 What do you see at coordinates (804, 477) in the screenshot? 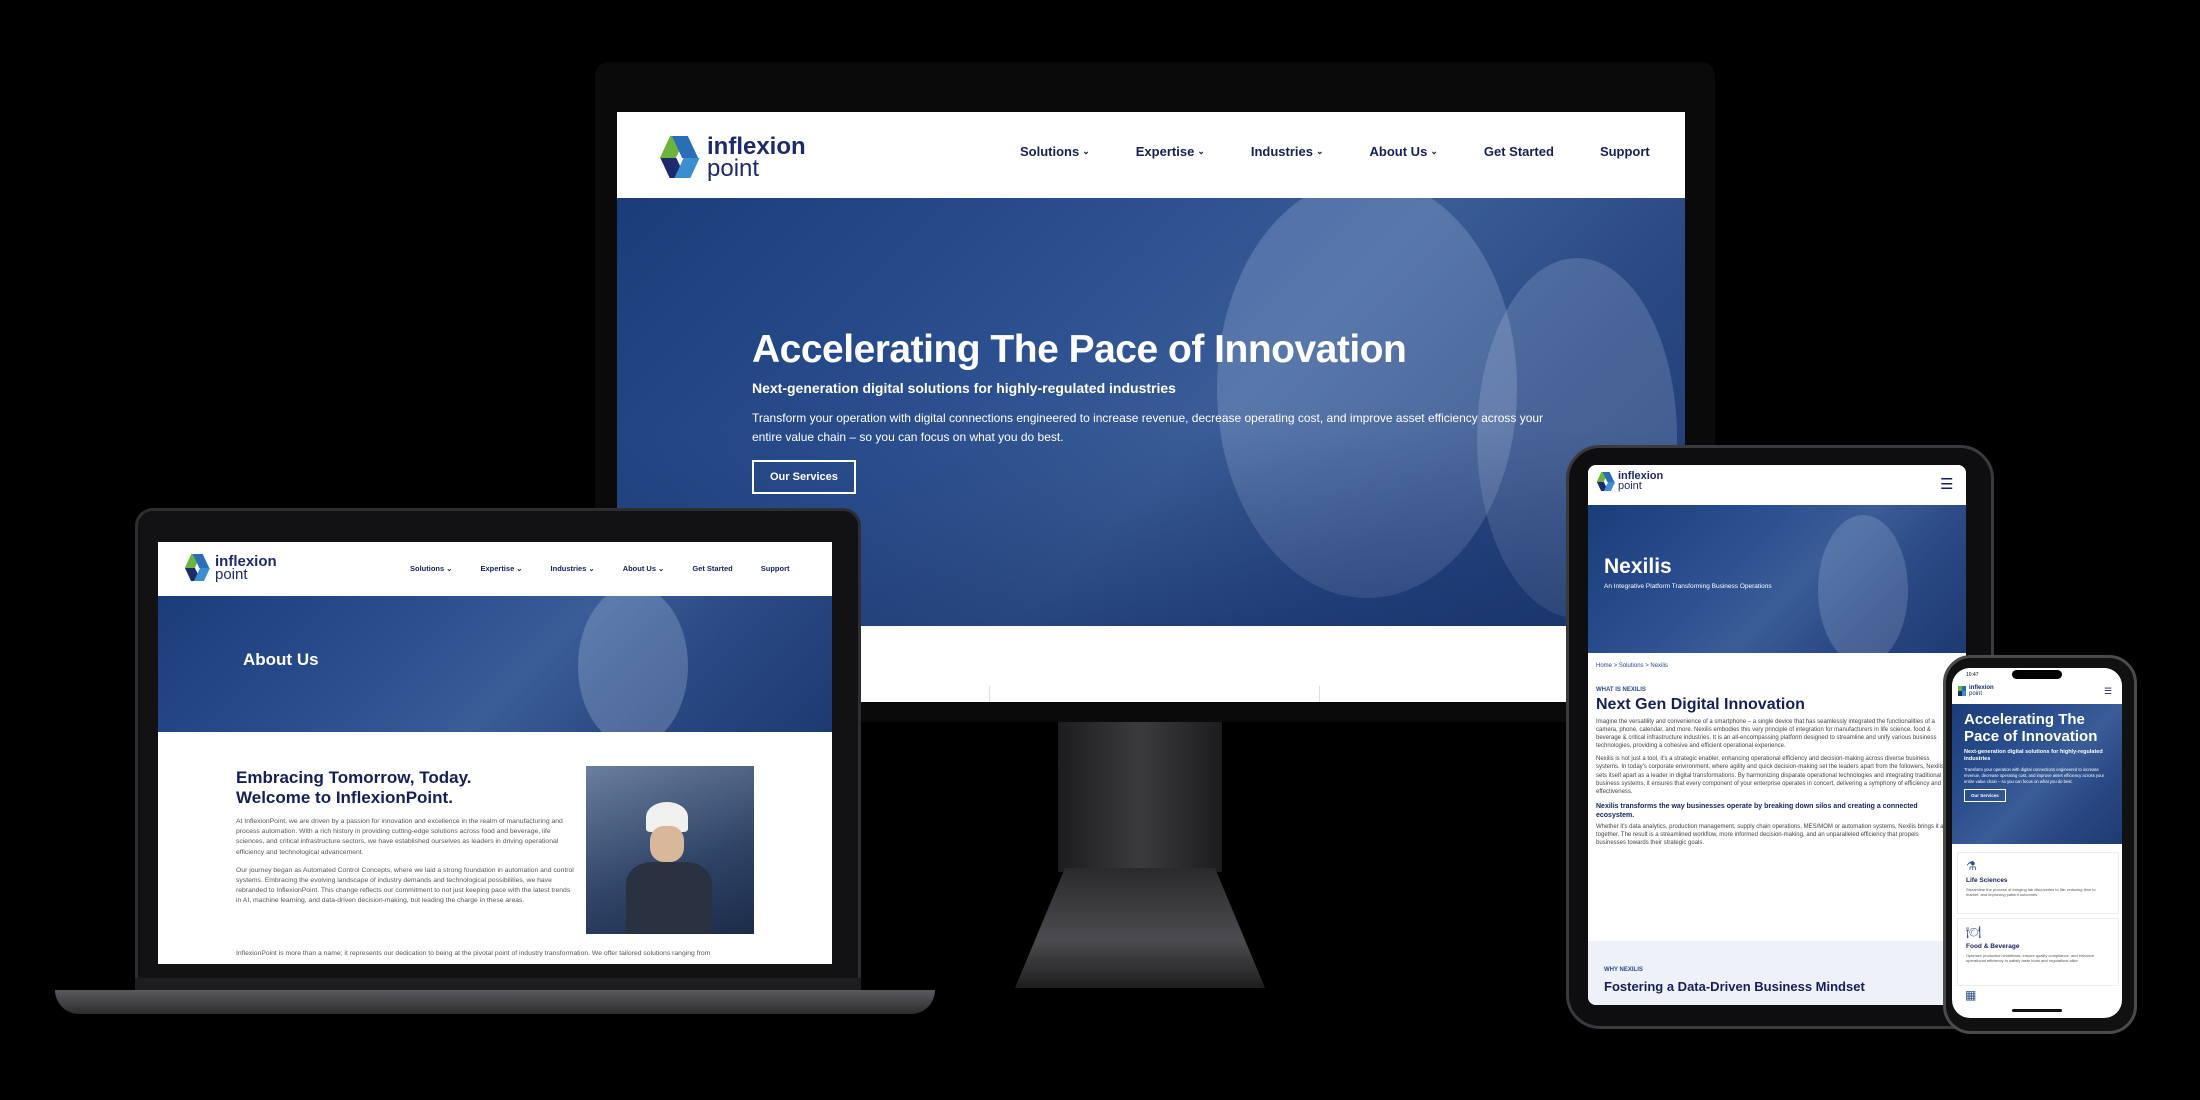
I see `our-services-button: Our Services` at bounding box center [804, 477].